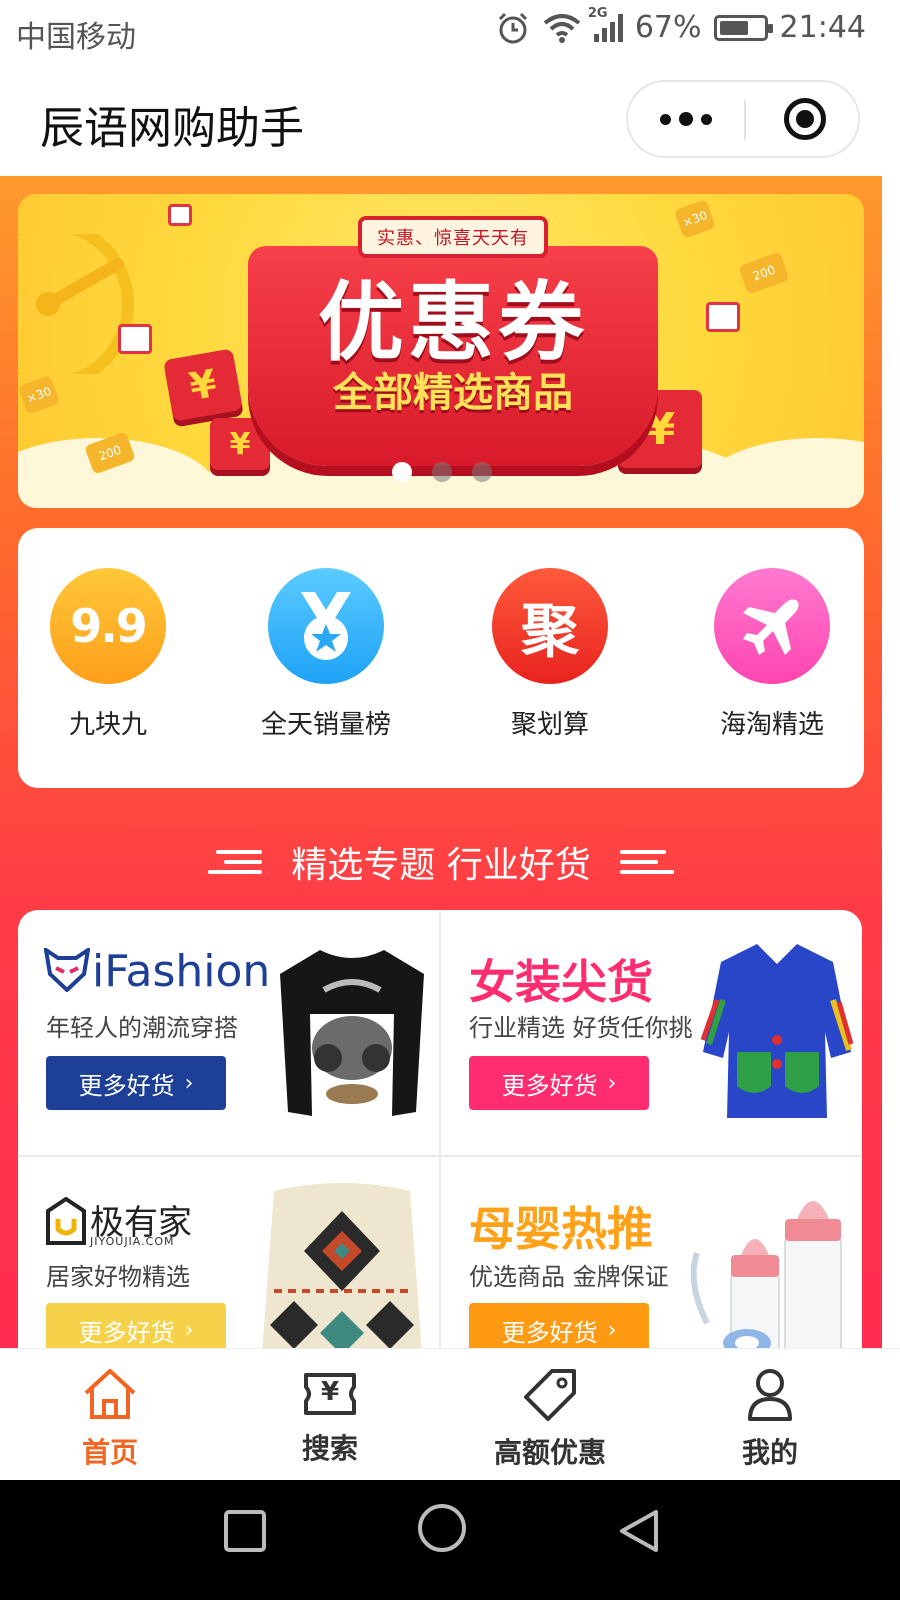 The width and height of the screenshot is (900, 1600). Describe the element at coordinates (822, 27) in the screenshot. I see `clock: 21:44` at that location.